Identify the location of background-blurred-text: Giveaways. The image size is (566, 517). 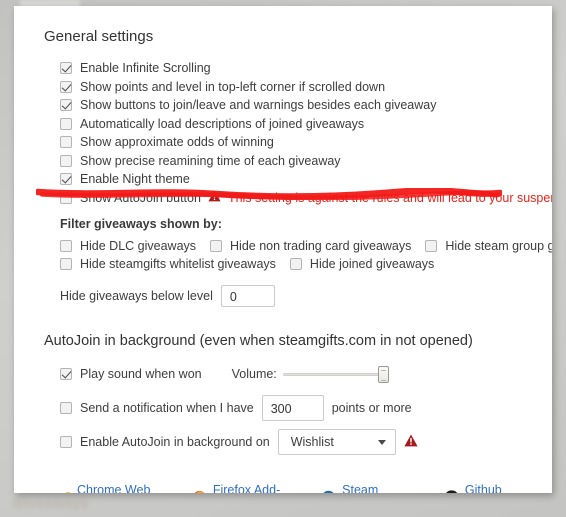
(50, 503).